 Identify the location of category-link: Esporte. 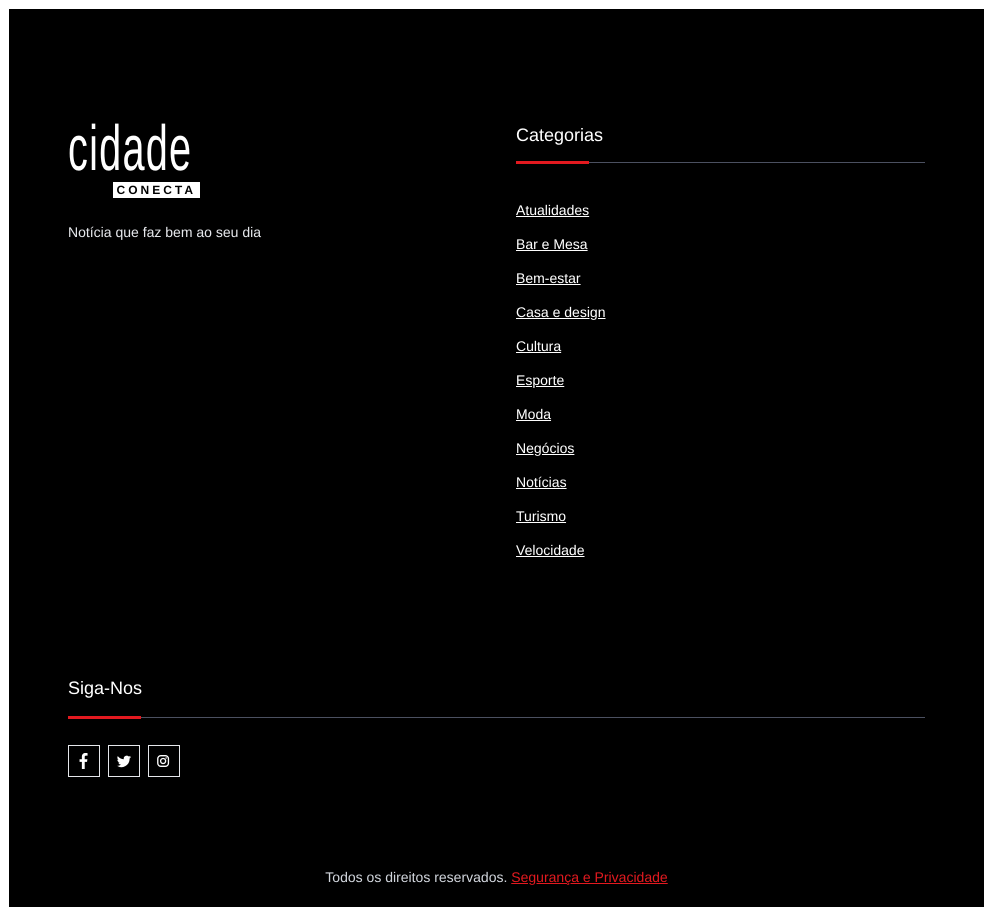
(540, 380).